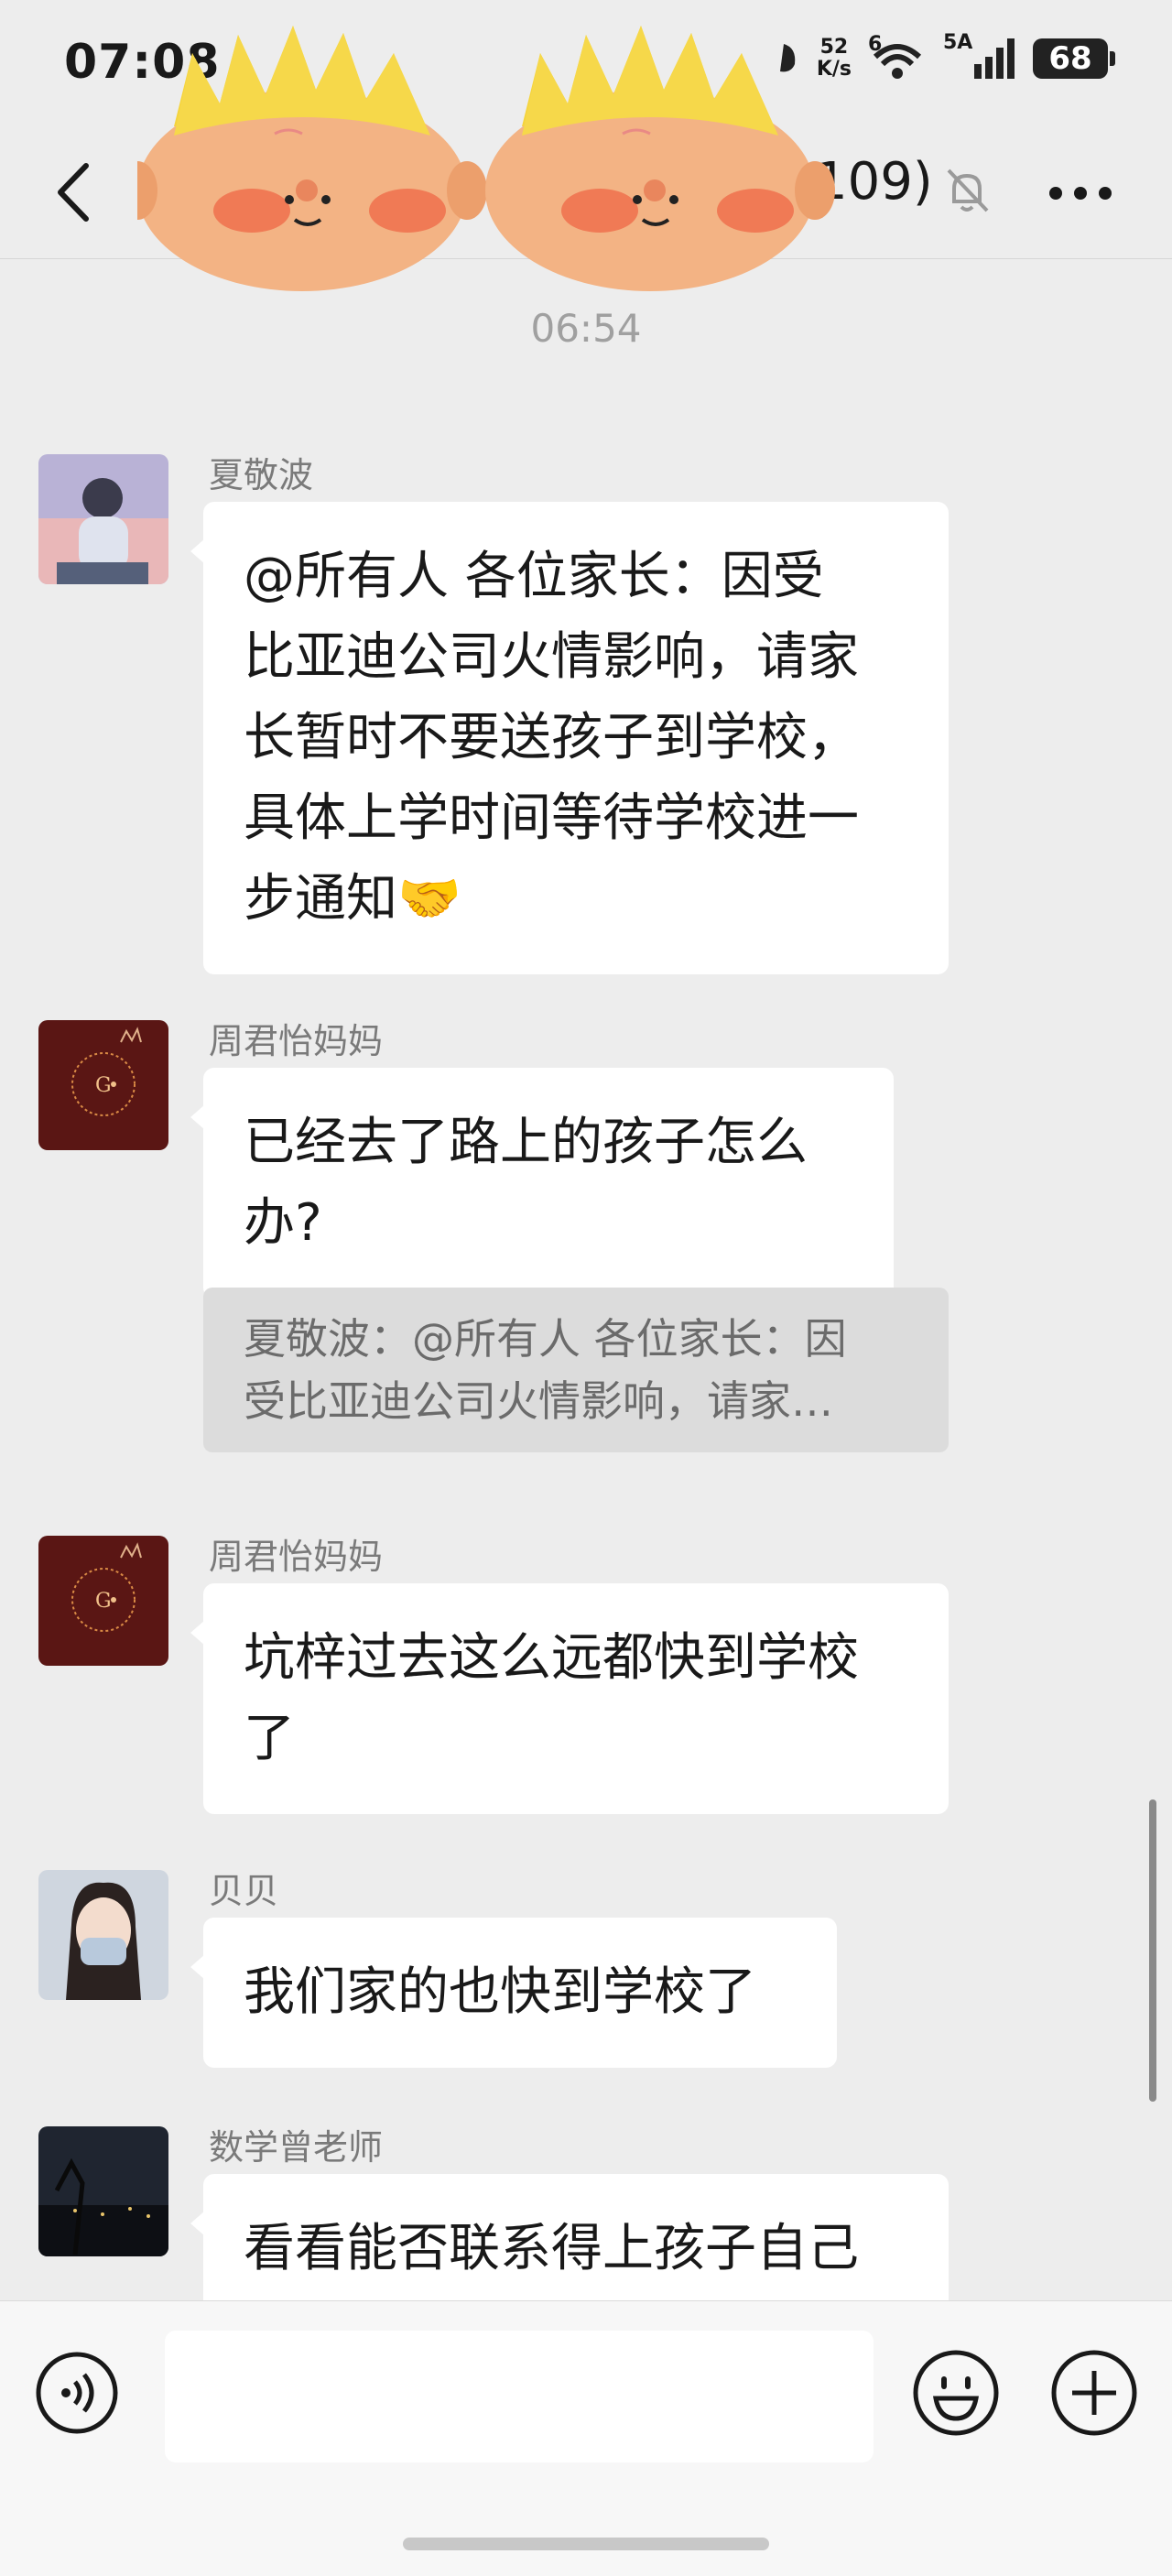  Describe the element at coordinates (569, 1698) in the screenshot. I see `message-bubble: 坑梓过去这么远都快到学校 了` at that location.